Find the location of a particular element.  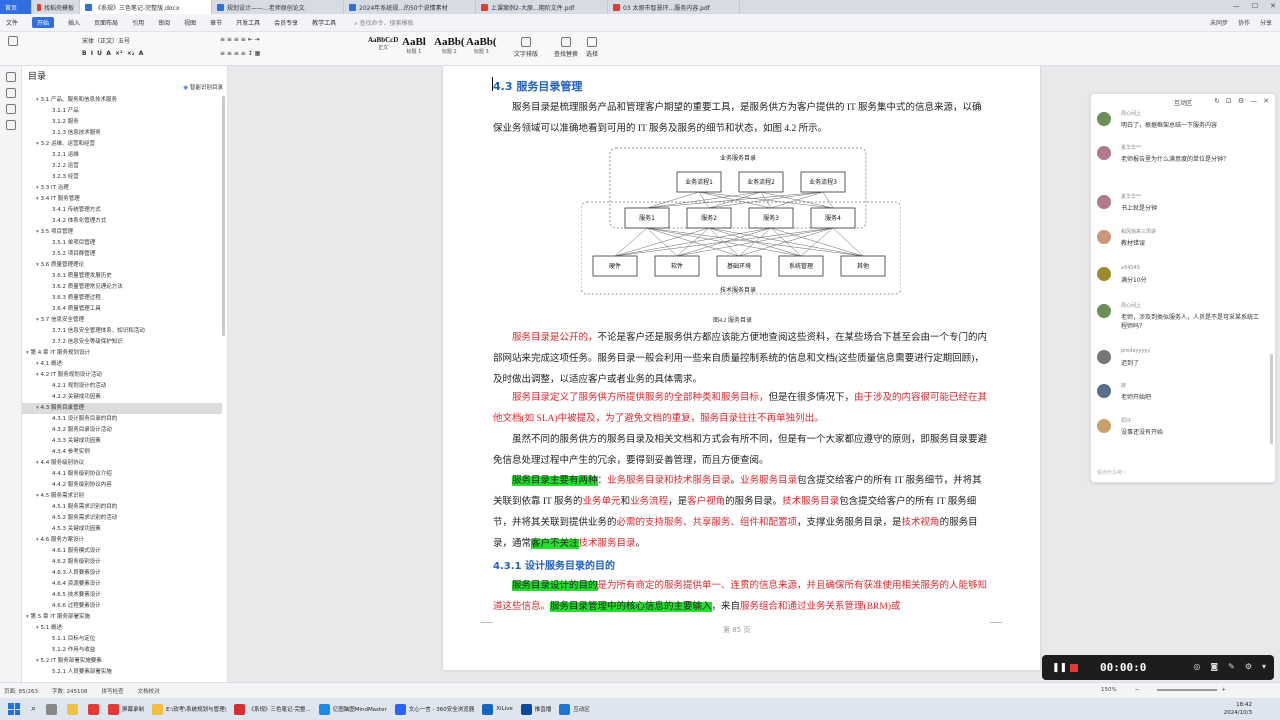

record-settings-icon: ⚙ is located at coordinates (1248, 666).